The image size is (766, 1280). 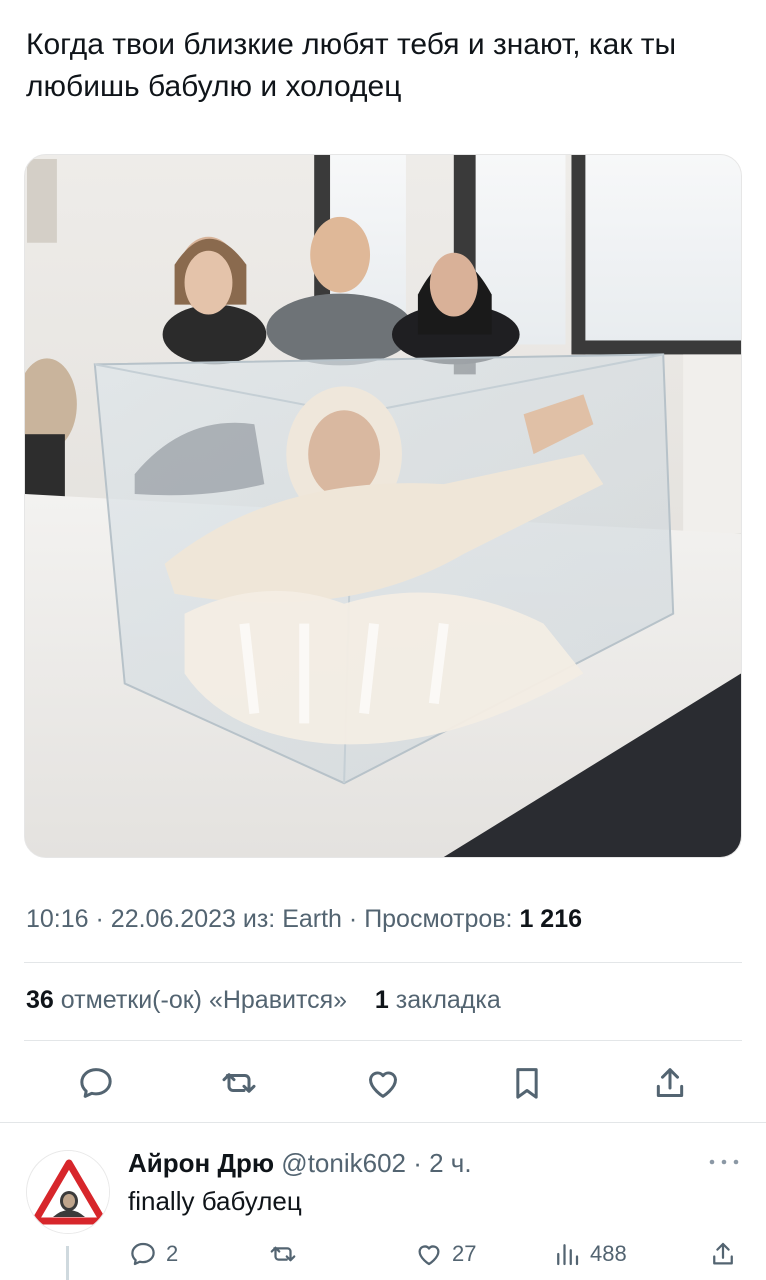 I want to click on bookmarks-stat: 1 закладка, so click(x=438, y=1000).